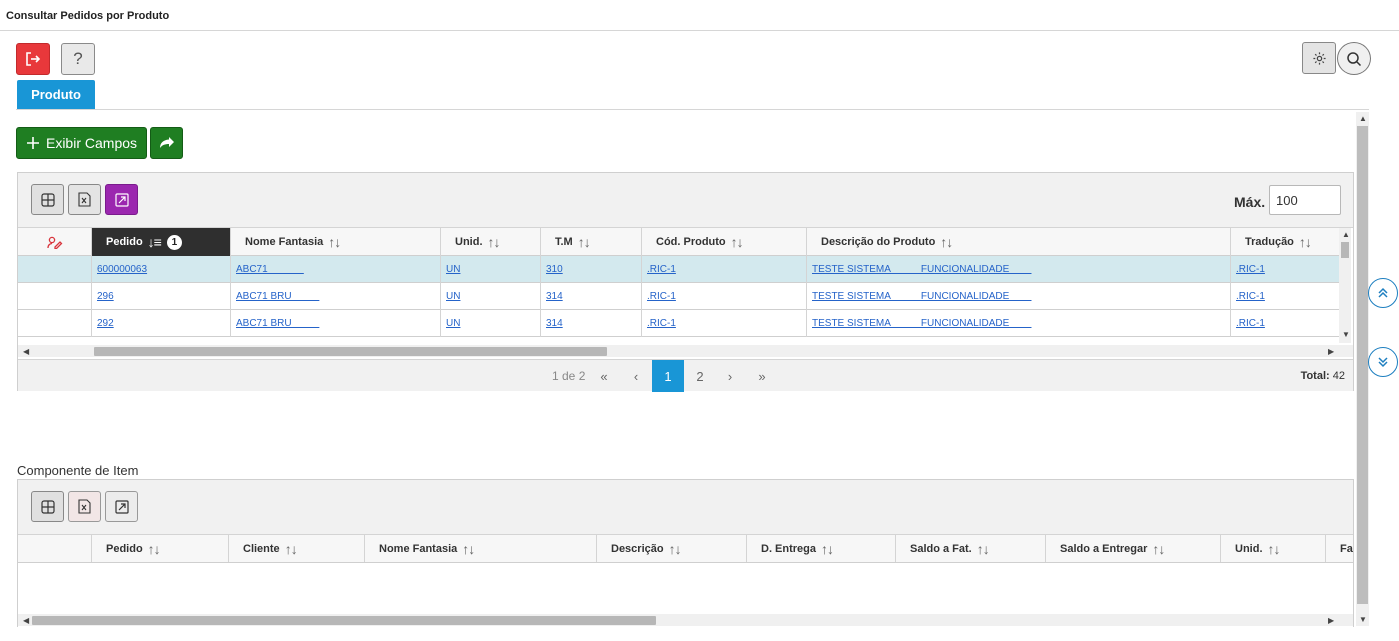 This screenshot has width=1399, height=641. I want to click on page-vertical-thumb, so click(1362, 365).